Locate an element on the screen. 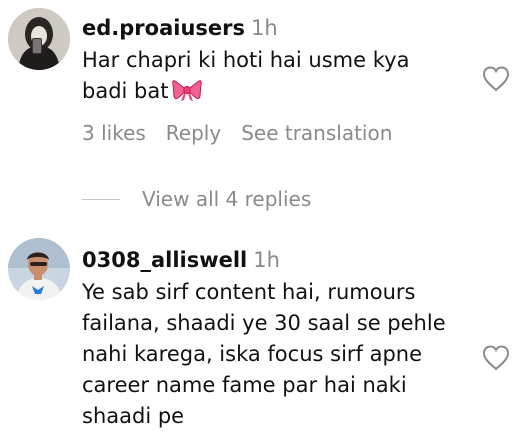  reply-button: Reply is located at coordinates (193, 133).